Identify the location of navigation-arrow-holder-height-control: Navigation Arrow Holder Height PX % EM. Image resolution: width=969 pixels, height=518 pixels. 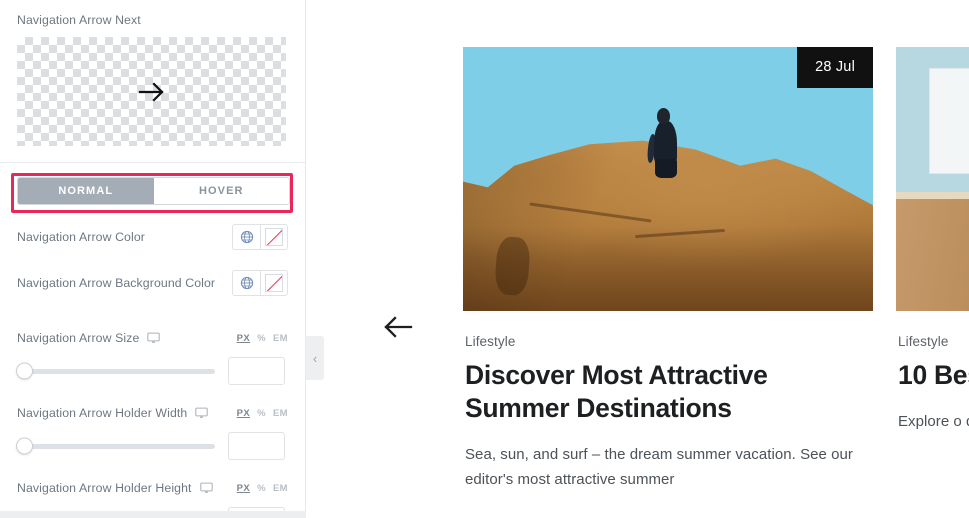
(152, 495).